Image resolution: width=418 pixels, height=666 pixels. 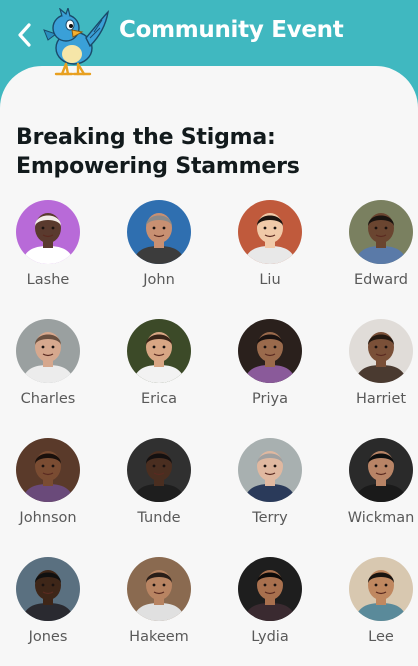 What do you see at coordinates (75, 41) in the screenshot?
I see `bluebird-mascot-icon` at bounding box center [75, 41].